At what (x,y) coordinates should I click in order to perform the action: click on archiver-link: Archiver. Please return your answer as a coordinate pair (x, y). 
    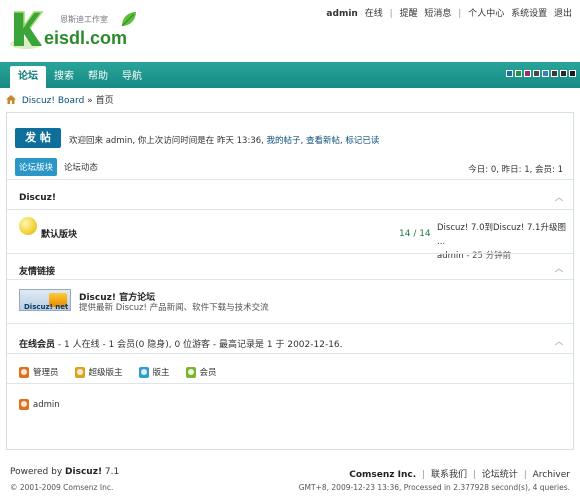
    Looking at the image, I should click on (551, 475).